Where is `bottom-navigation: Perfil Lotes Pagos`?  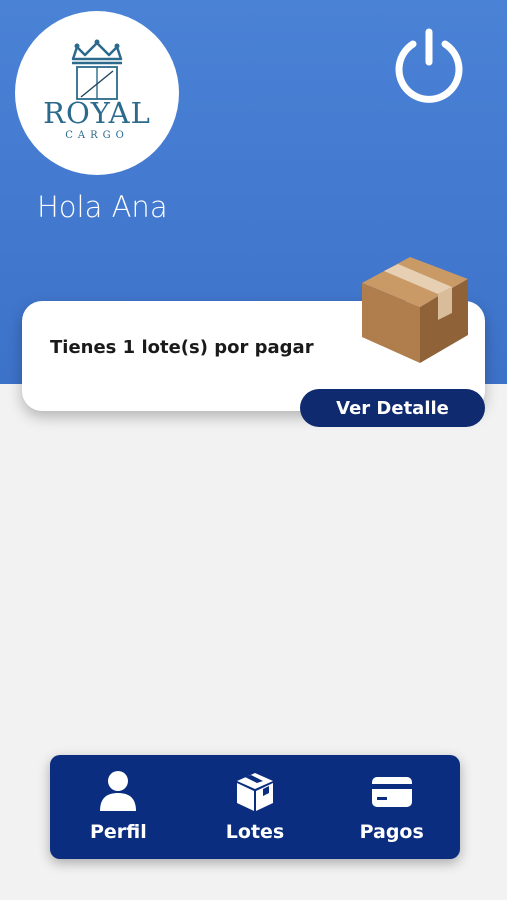
bottom-navigation: Perfil Lotes Pagos is located at coordinates (255, 807).